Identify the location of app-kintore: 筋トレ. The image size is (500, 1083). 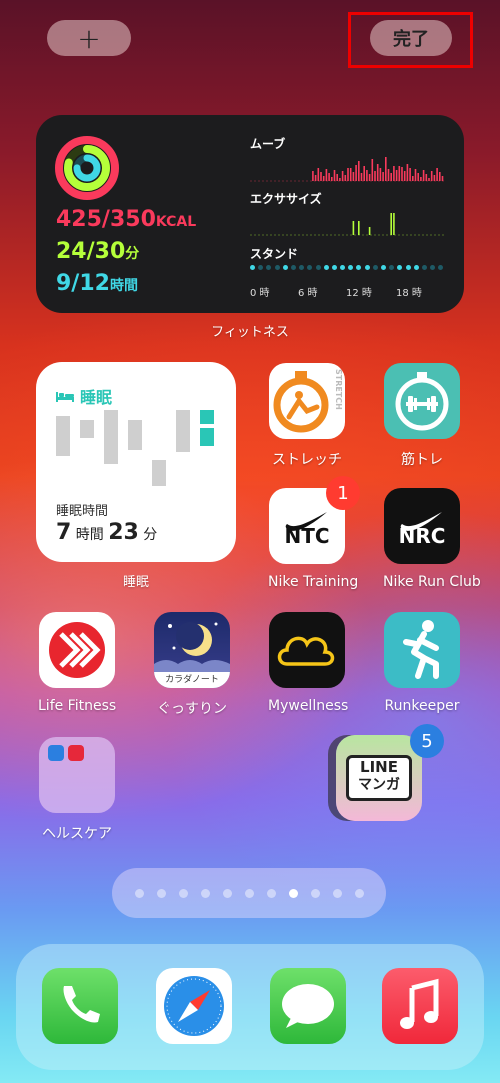
(422, 416).